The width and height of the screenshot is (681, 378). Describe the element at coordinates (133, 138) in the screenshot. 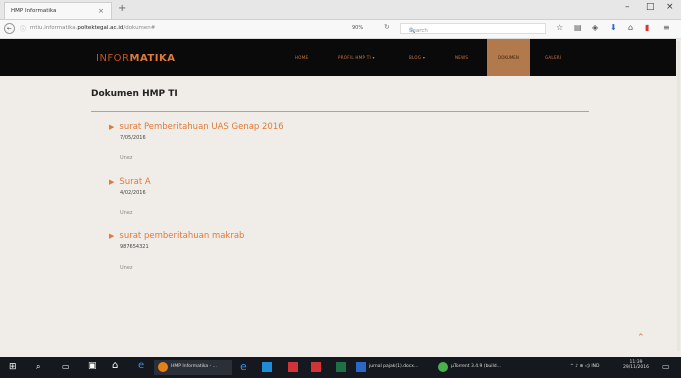

I see `document-date: 7/05/2016` at that location.